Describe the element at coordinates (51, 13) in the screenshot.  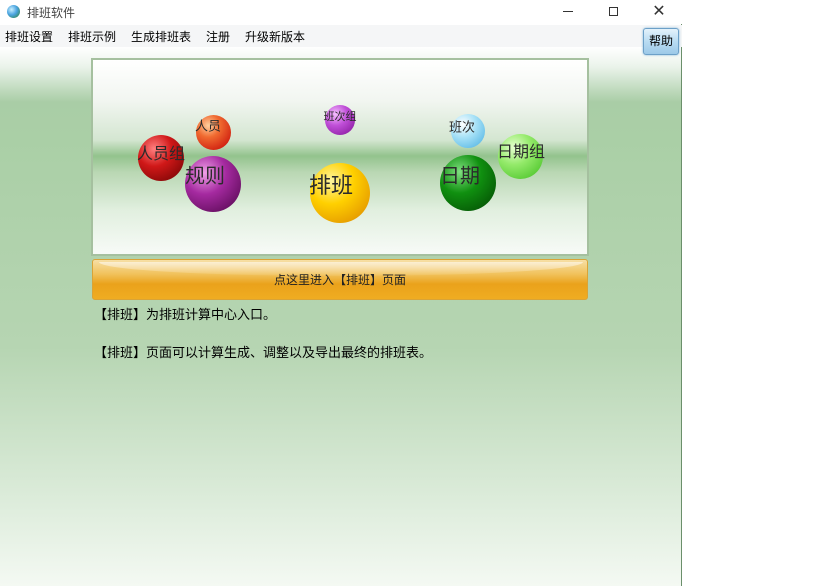
I see `window-title: 排班软件` at that location.